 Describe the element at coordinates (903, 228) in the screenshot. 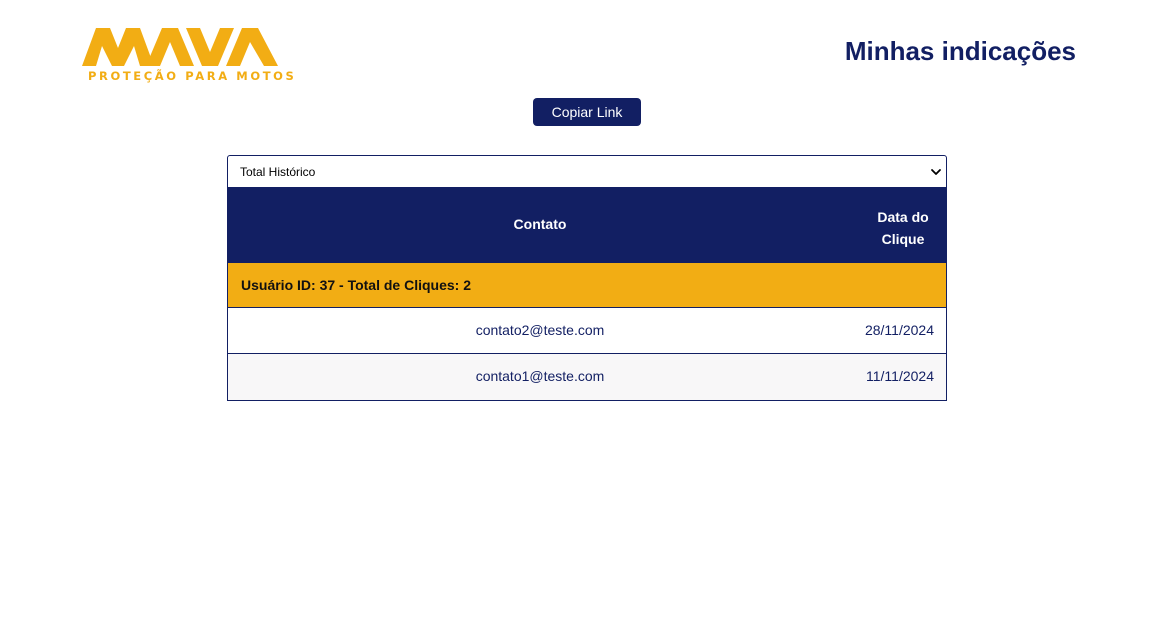

I see `column-header-click-date: Data do Clique` at that location.